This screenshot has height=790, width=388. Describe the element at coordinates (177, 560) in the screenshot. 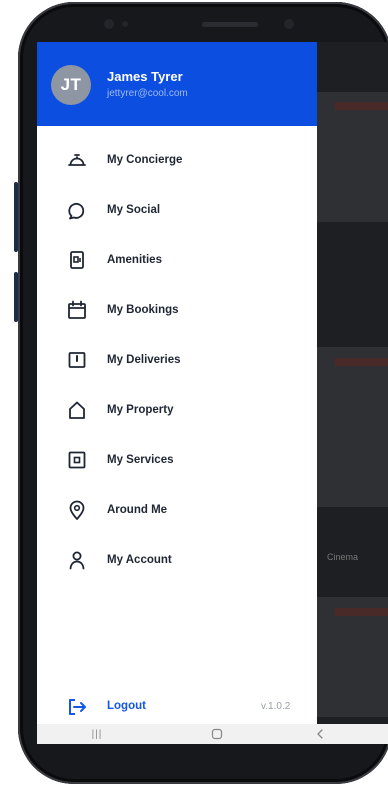

I see `menu-item-my-account: My Account` at that location.